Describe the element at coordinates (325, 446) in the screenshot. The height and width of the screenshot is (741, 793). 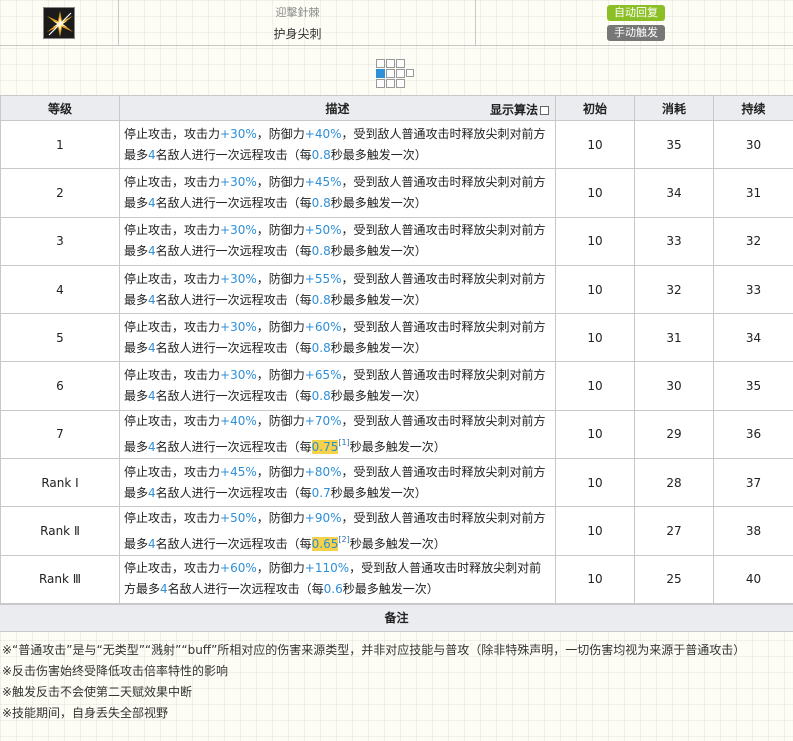
I see `interval-value: 0.75` at that location.